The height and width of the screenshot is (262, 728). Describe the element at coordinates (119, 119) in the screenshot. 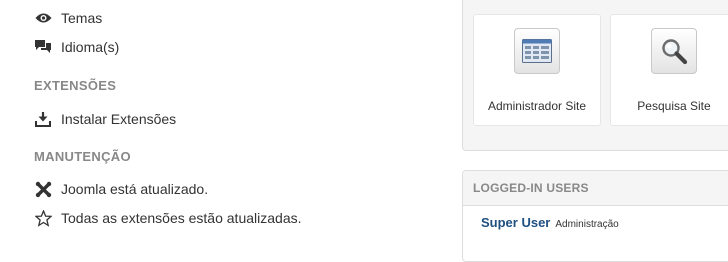

I see `menu-item-label: Instalar Extensões` at that location.